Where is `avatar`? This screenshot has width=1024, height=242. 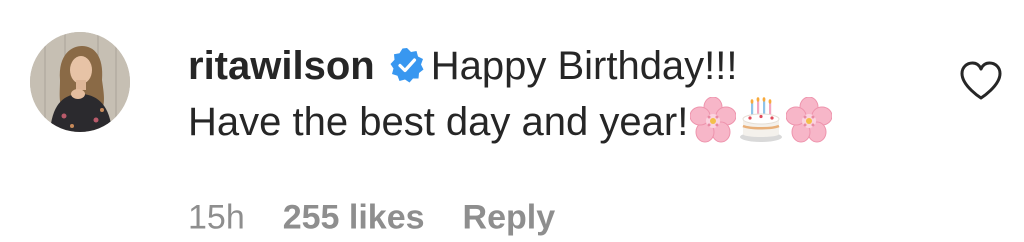
avatar is located at coordinates (80, 82).